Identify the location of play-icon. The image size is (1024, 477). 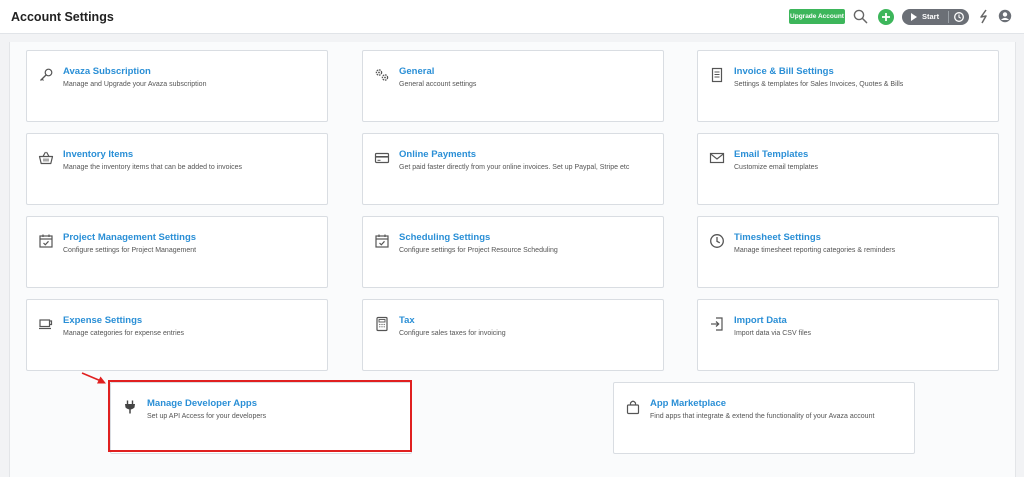
(914, 17).